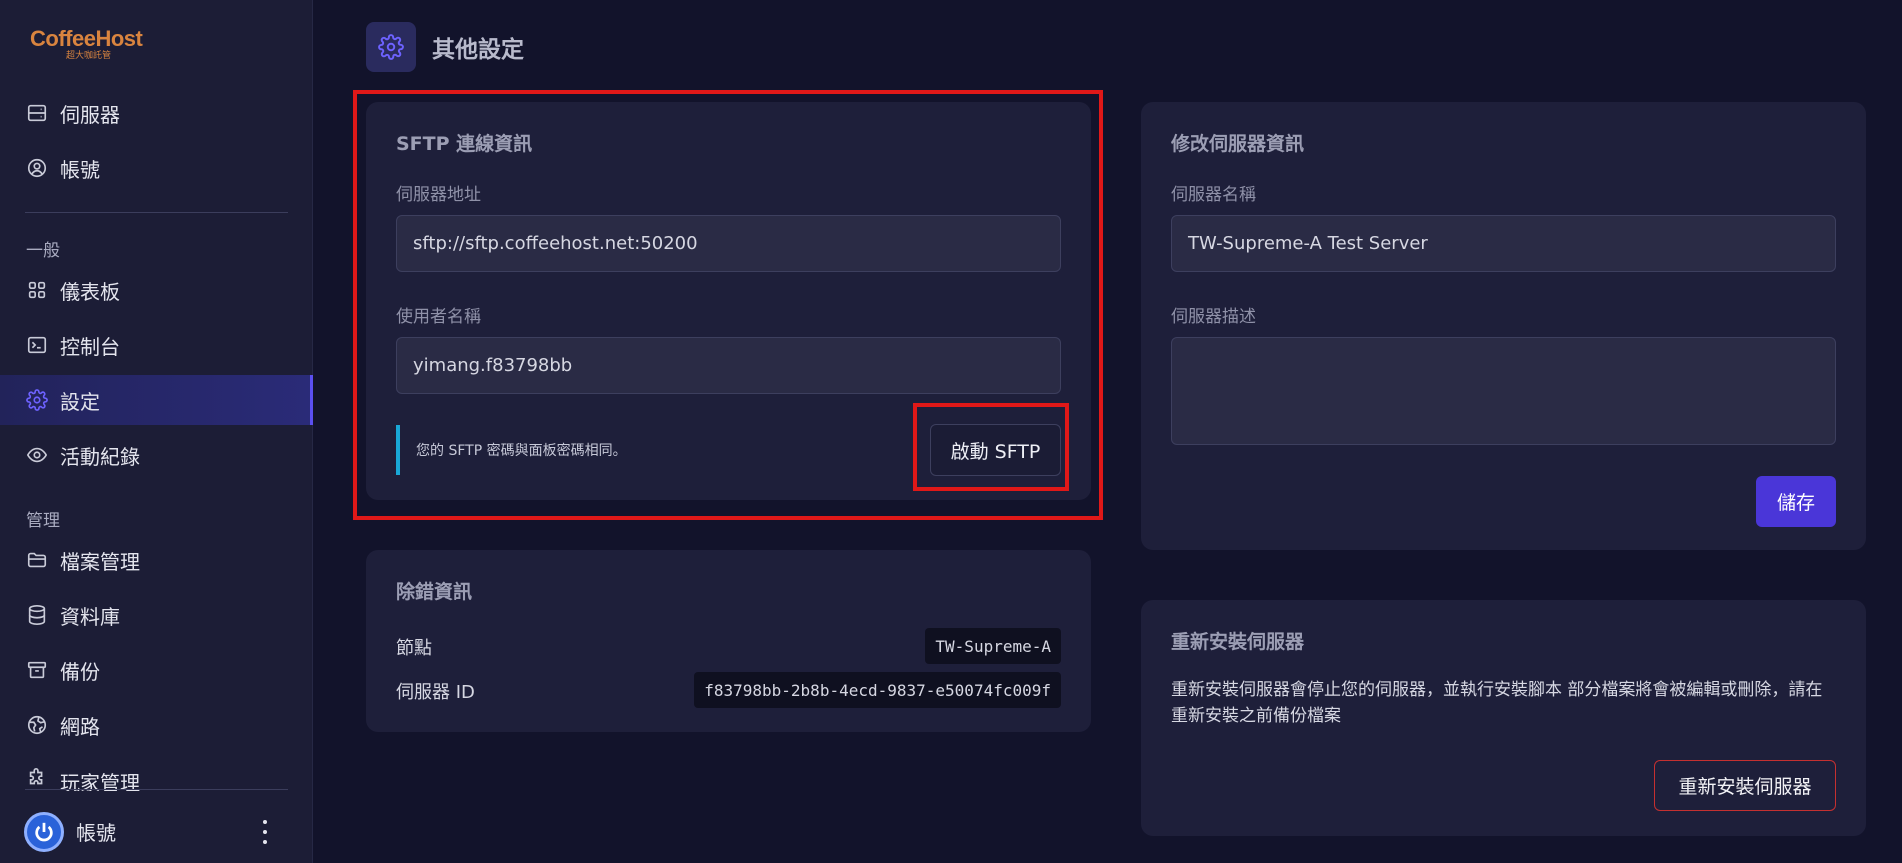 The height and width of the screenshot is (863, 1902). I want to click on sftp-address-field: sftp://sftp.coffeehost.net:50200, so click(728, 243).